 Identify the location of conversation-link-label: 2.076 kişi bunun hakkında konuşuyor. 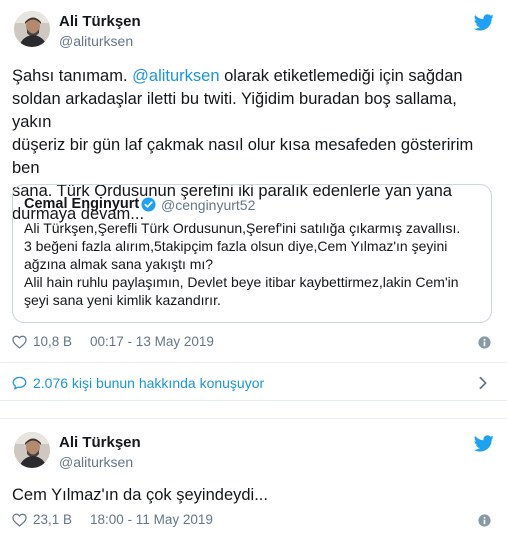
(149, 383).